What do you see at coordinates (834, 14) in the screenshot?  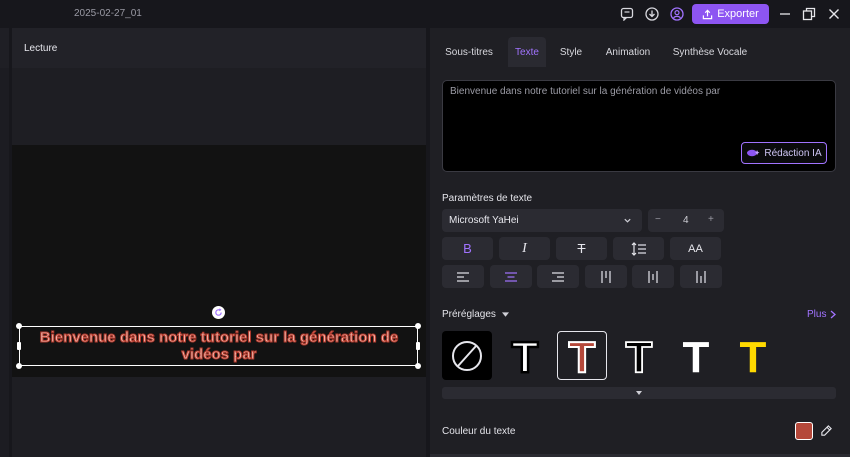 I see `close-icon` at bounding box center [834, 14].